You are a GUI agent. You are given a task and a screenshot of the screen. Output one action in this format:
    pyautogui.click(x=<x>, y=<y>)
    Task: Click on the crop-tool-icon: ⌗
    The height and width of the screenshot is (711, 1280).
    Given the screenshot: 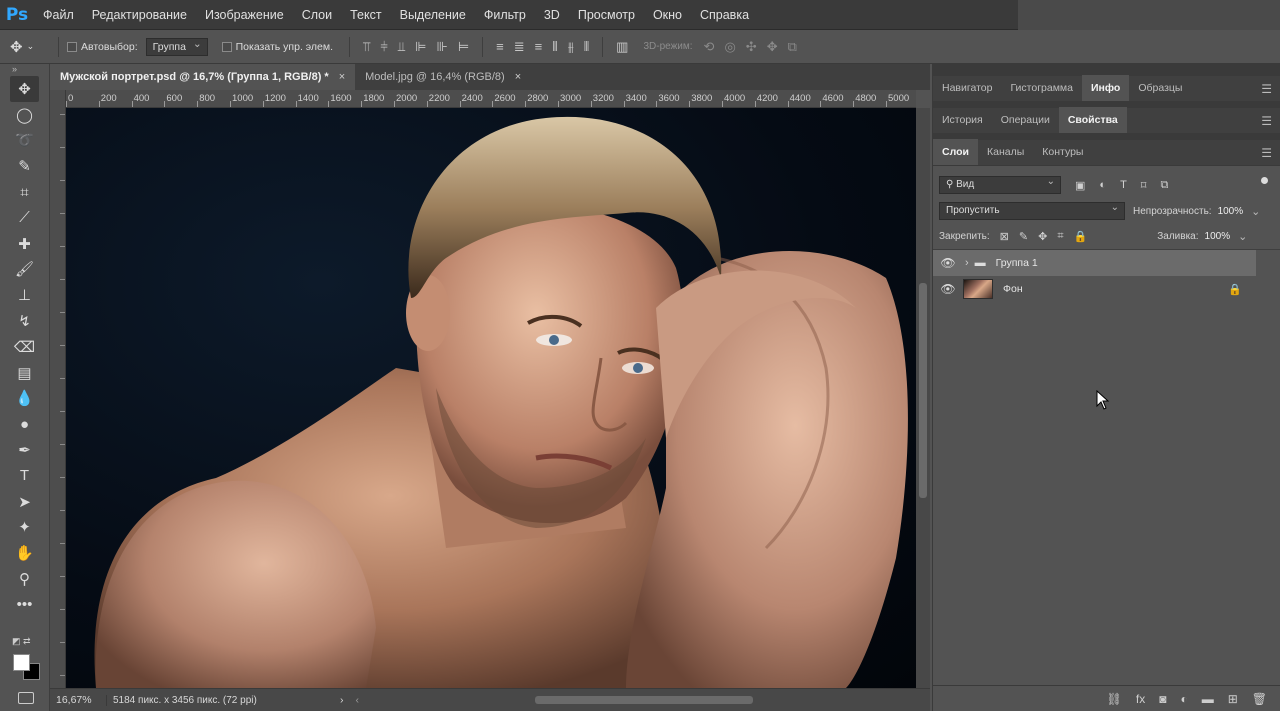 What is the action you would take?
    pyautogui.click(x=24, y=192)
    